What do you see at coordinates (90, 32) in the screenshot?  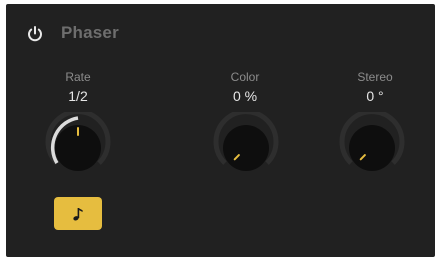 I see `plugin-title: Phaser` at bounding box center [90, 32].